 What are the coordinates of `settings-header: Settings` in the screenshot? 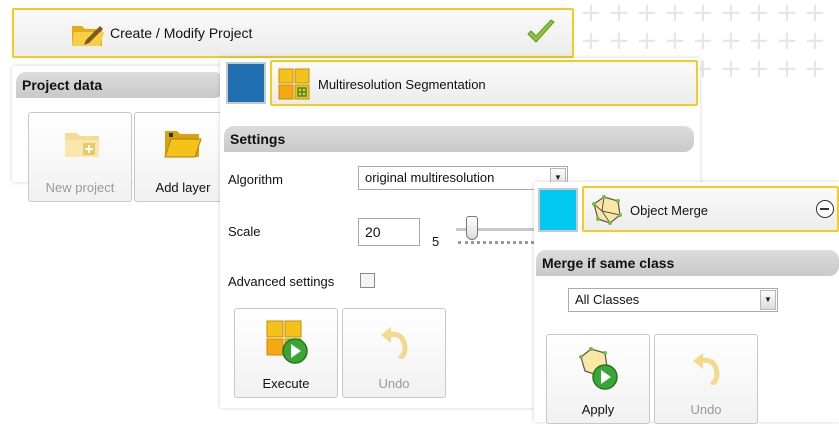 It's located at (459, 139).